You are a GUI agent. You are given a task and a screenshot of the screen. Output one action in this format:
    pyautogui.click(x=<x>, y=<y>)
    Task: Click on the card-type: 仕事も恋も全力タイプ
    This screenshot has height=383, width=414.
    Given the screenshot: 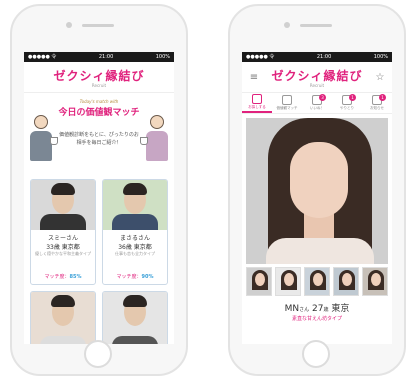 What is the action you would take?
    pyautogui.click(x=135, y=253)
    